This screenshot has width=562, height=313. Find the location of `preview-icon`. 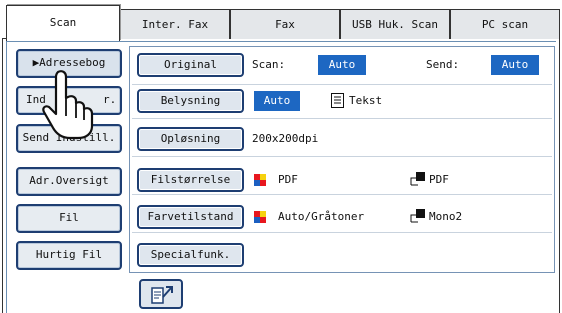

preview-icon is located at coordinates (162, 295).